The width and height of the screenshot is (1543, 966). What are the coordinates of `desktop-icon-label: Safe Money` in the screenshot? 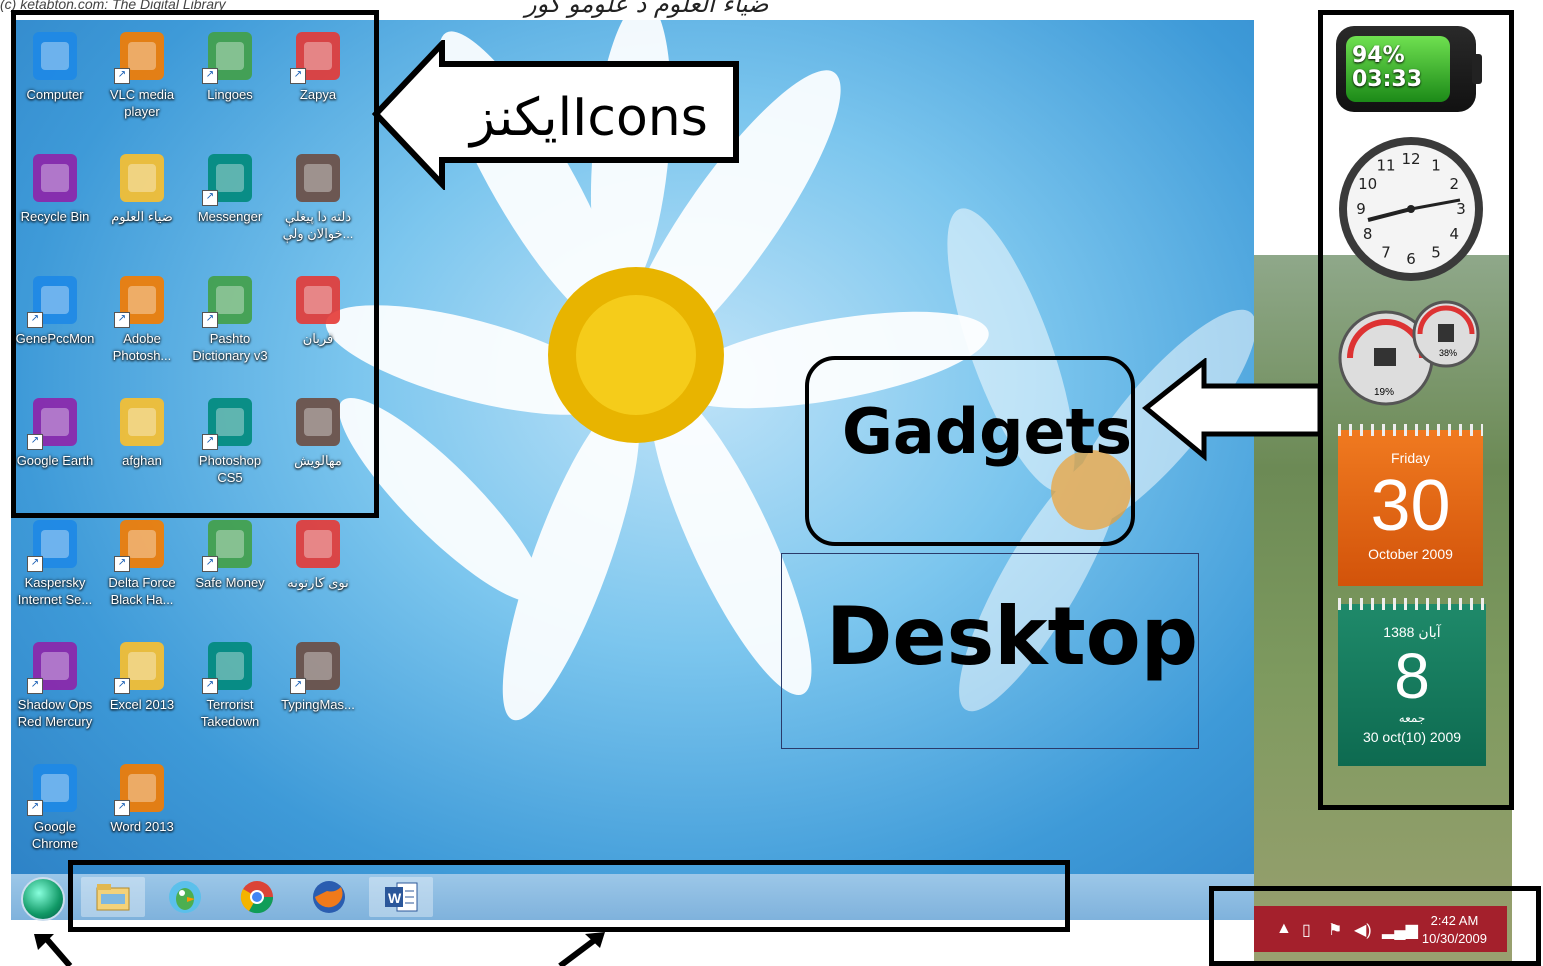 It's located at (230, 582).